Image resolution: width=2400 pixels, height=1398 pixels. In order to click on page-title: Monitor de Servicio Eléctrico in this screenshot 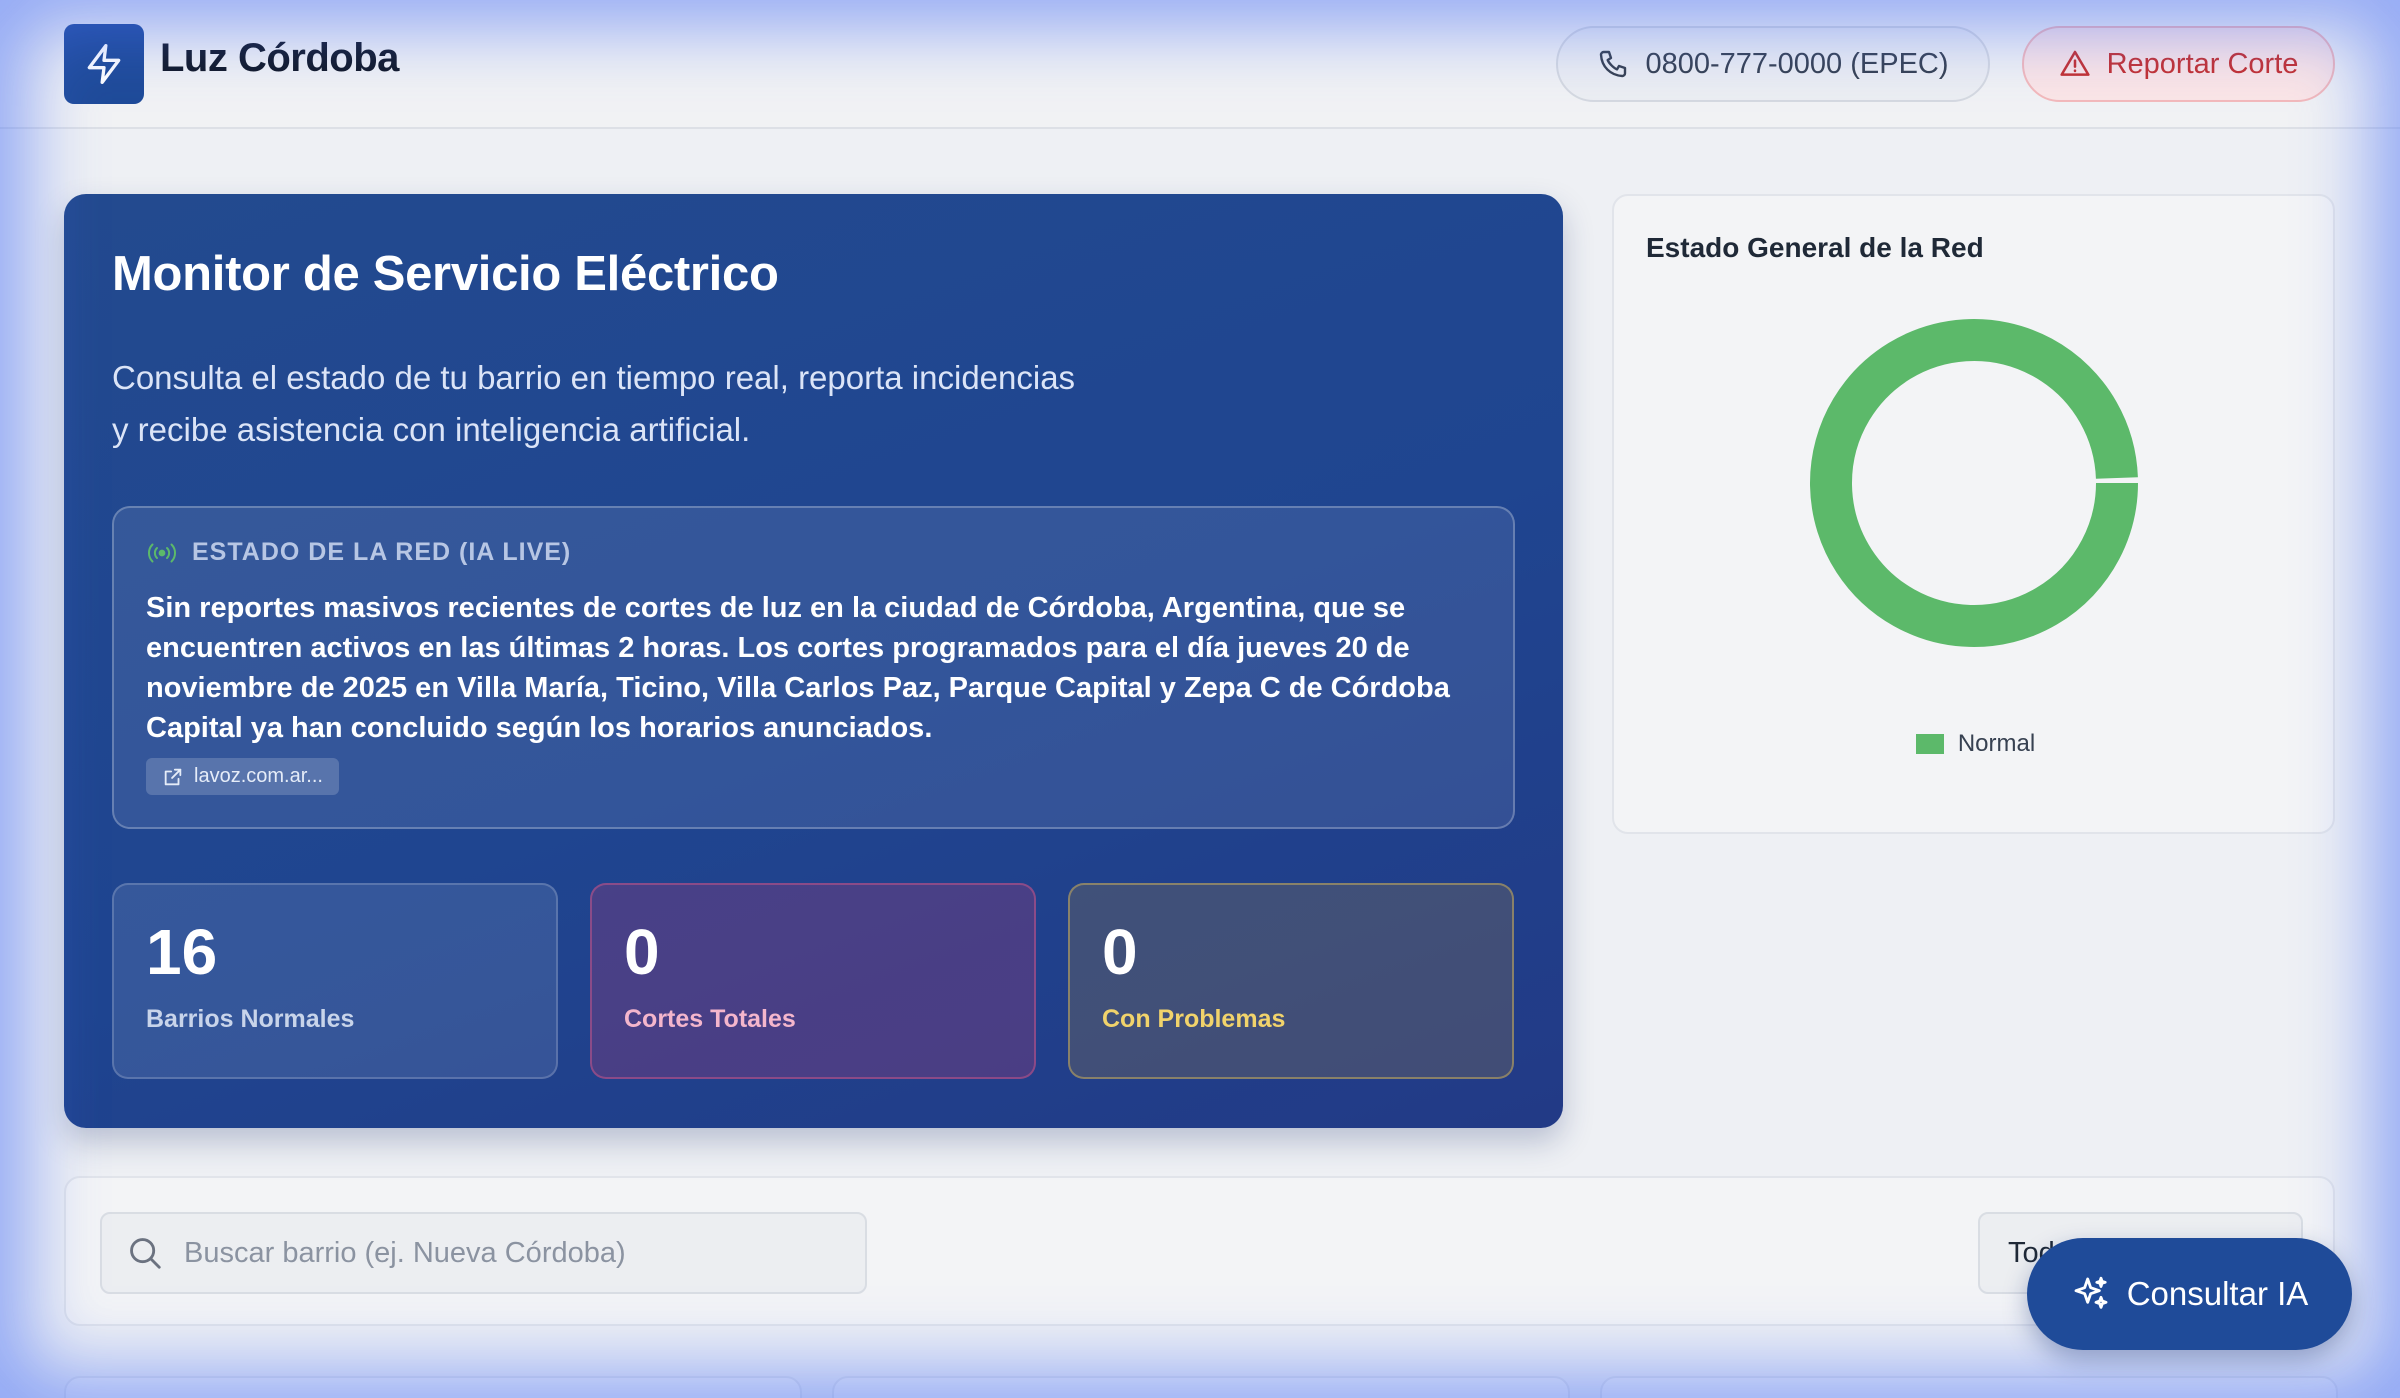, I will do `click(445, 274)`.